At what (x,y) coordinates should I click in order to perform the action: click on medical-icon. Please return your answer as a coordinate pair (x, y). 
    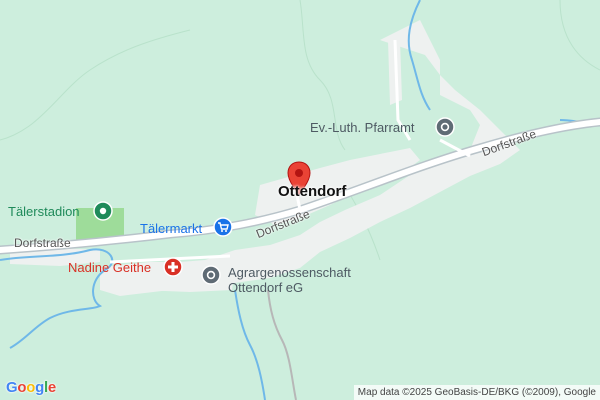
    Looking at the image, I should click on (173, 267).